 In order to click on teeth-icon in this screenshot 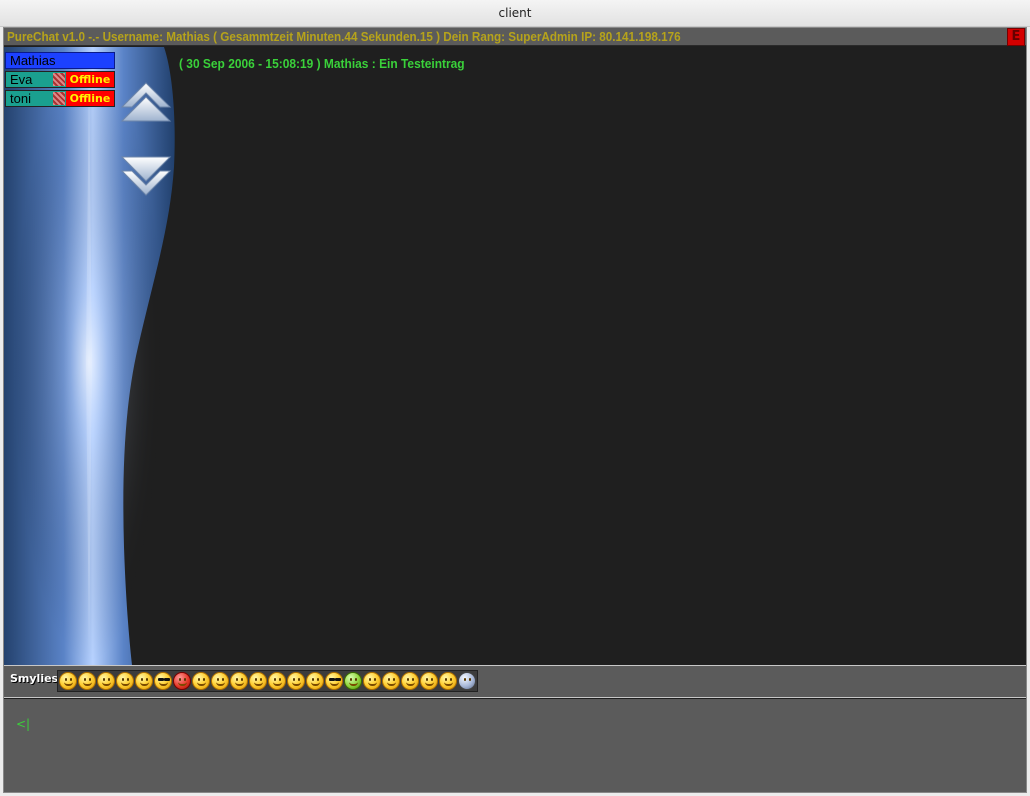, I will do `click(429, 681)`.